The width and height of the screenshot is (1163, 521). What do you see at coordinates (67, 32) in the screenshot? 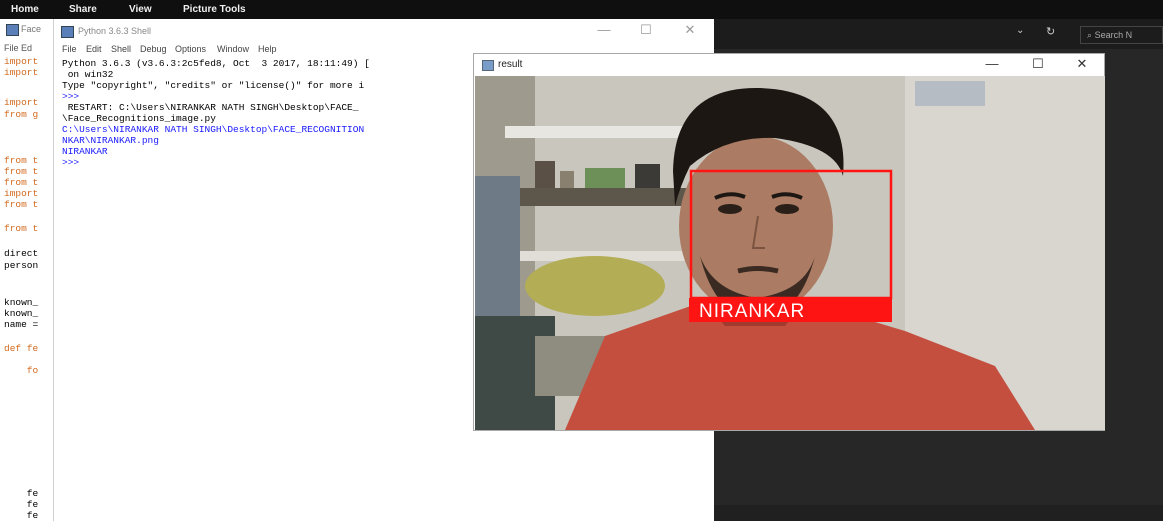
I see `python-shell-icon` at bounding box center [67, 32].